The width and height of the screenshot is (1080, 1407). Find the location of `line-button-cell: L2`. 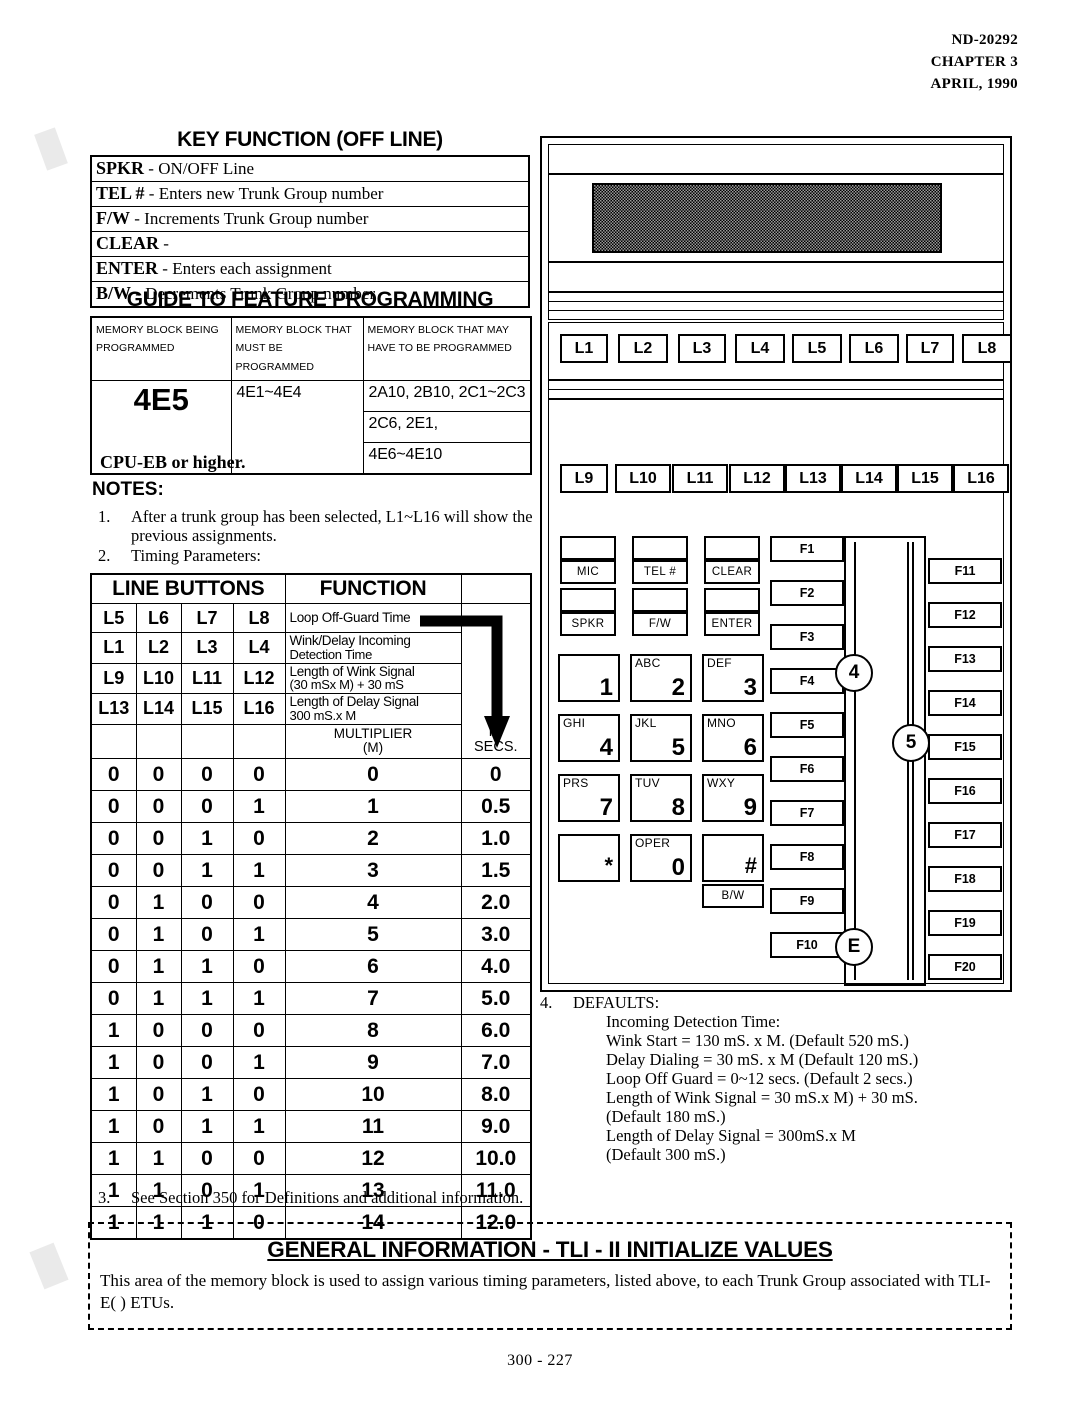

line-button-cell: L2 is located at coordinates (158, 648).